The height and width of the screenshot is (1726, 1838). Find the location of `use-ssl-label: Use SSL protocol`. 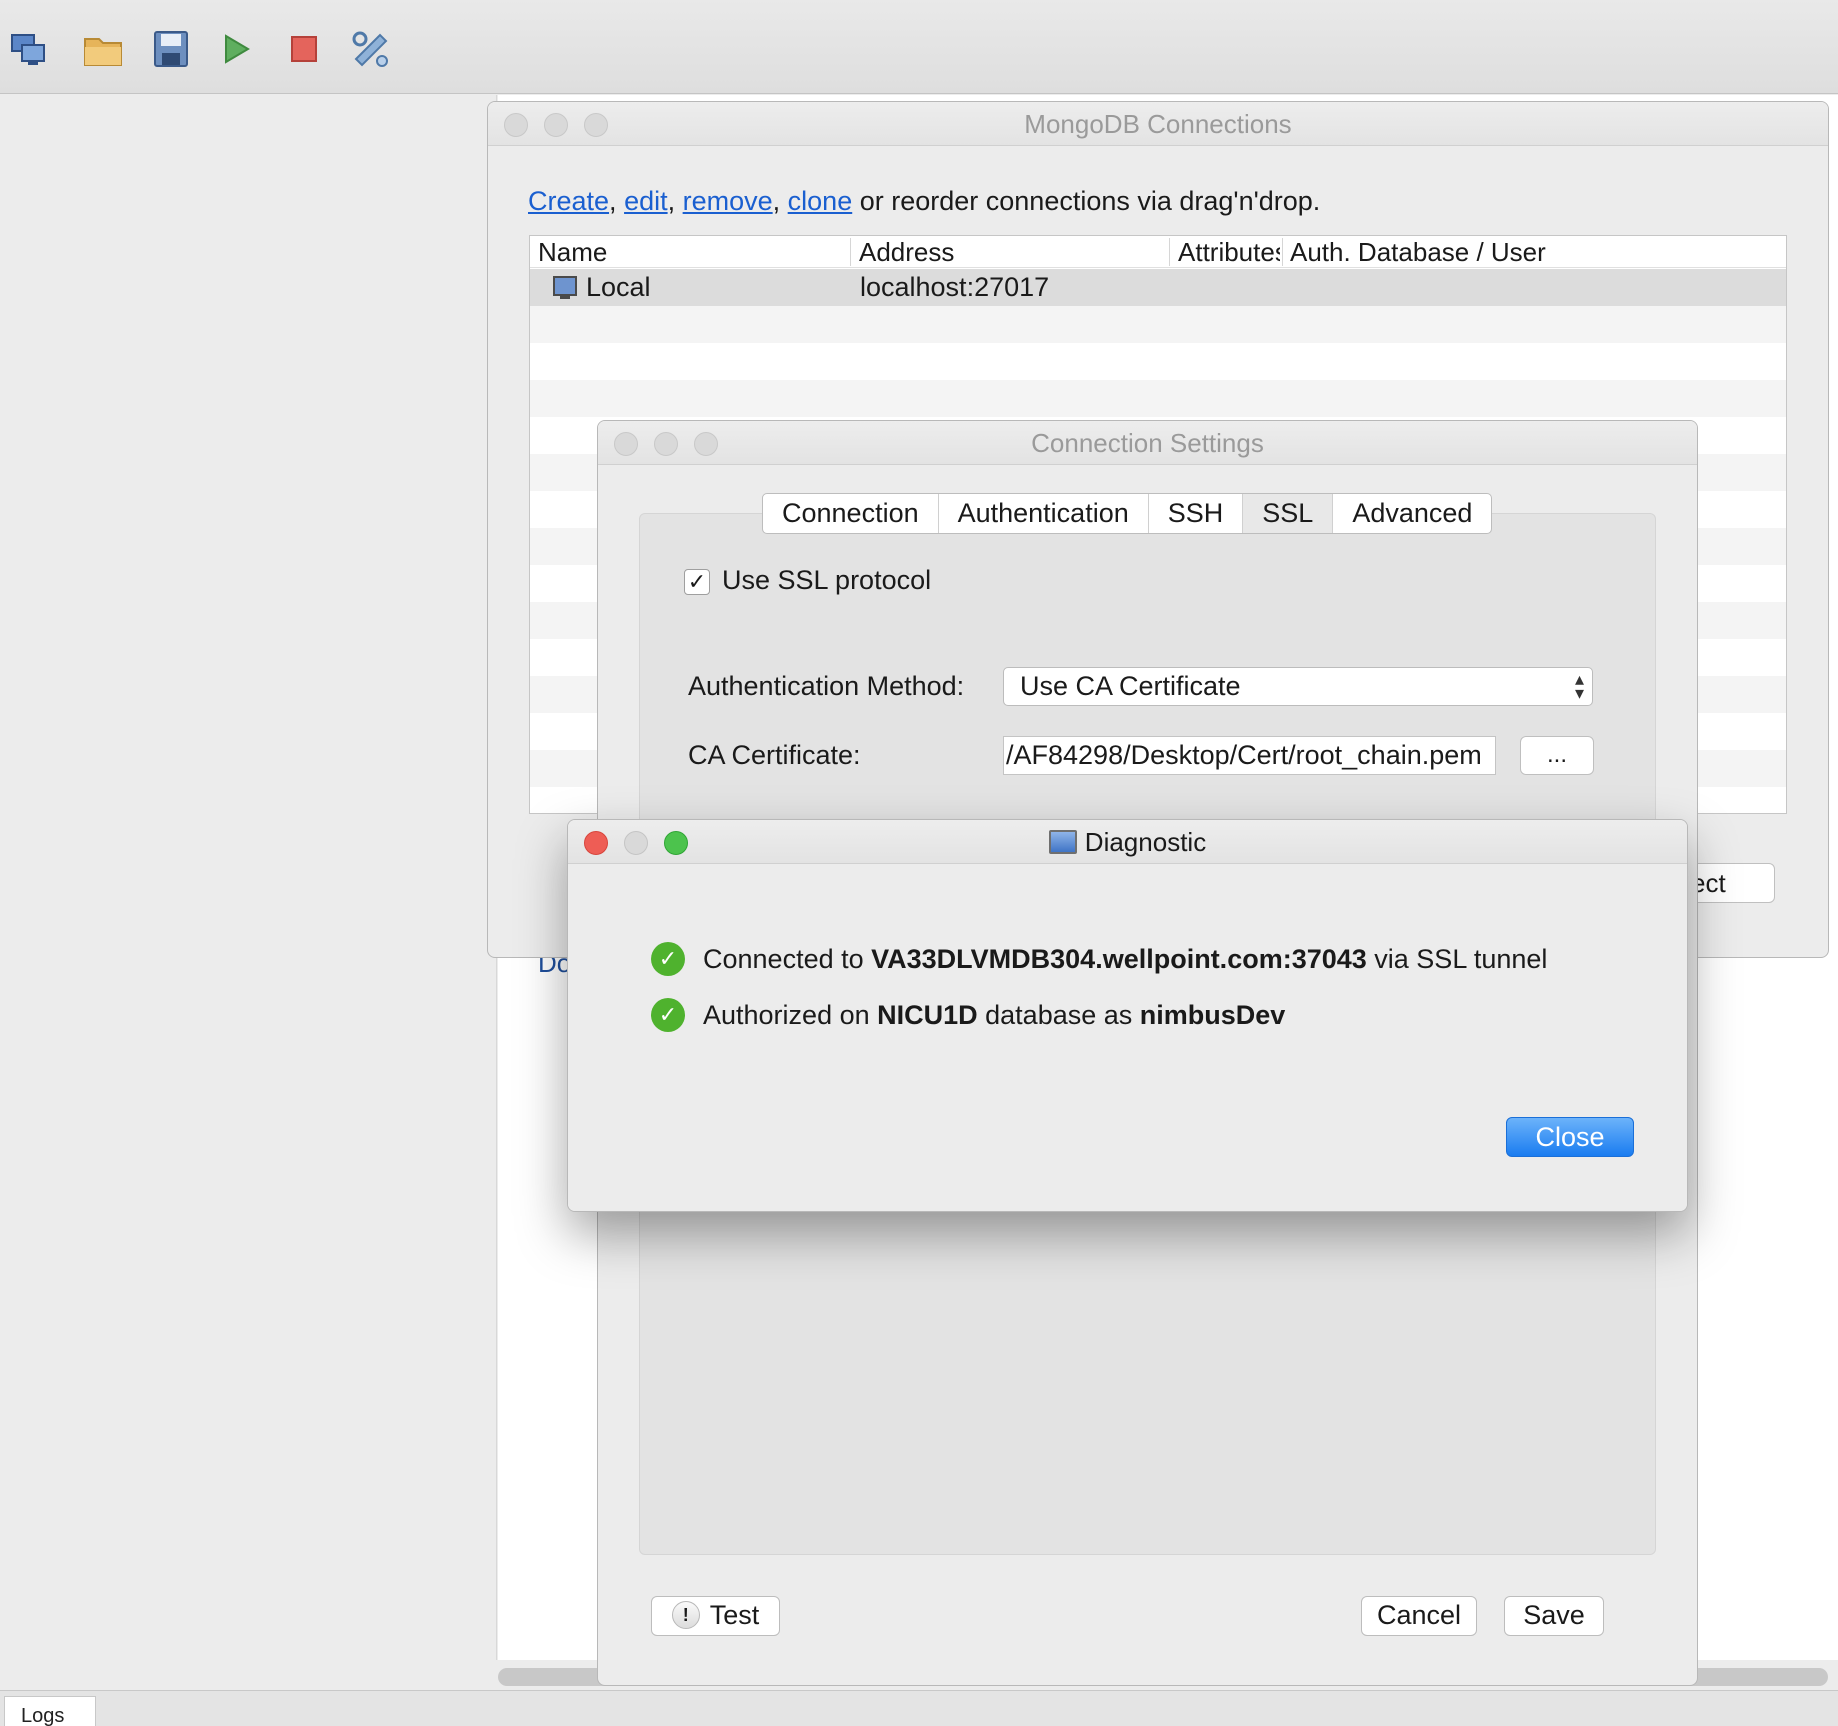

use-ssl-label: Use SSL protocol is located at coordinates (827, 580).